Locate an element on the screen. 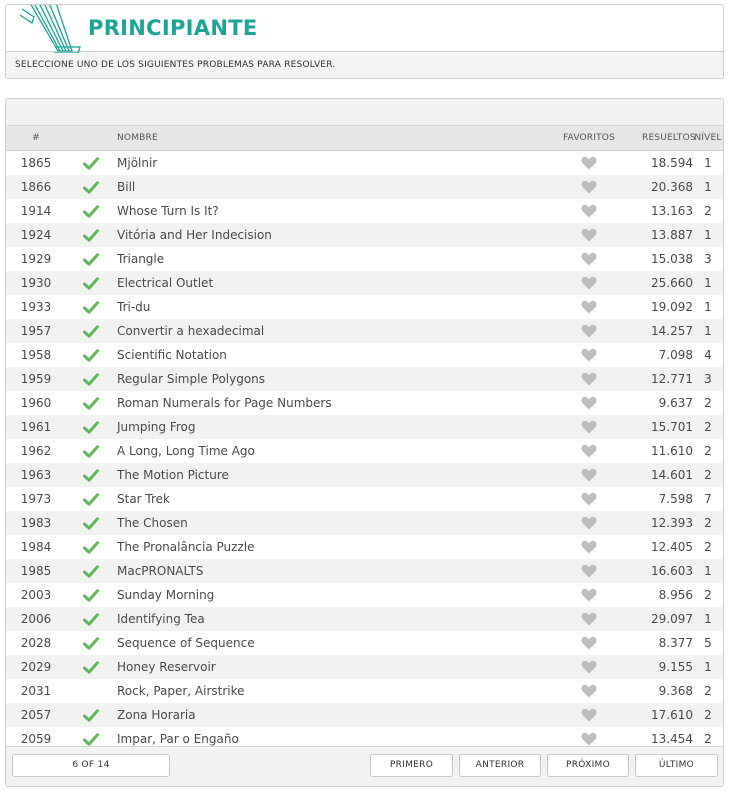 Image resolution: width=734 pixels, height=795 pixels. previous-page-button: ANTERIOR is located at coordinates (500, 765).